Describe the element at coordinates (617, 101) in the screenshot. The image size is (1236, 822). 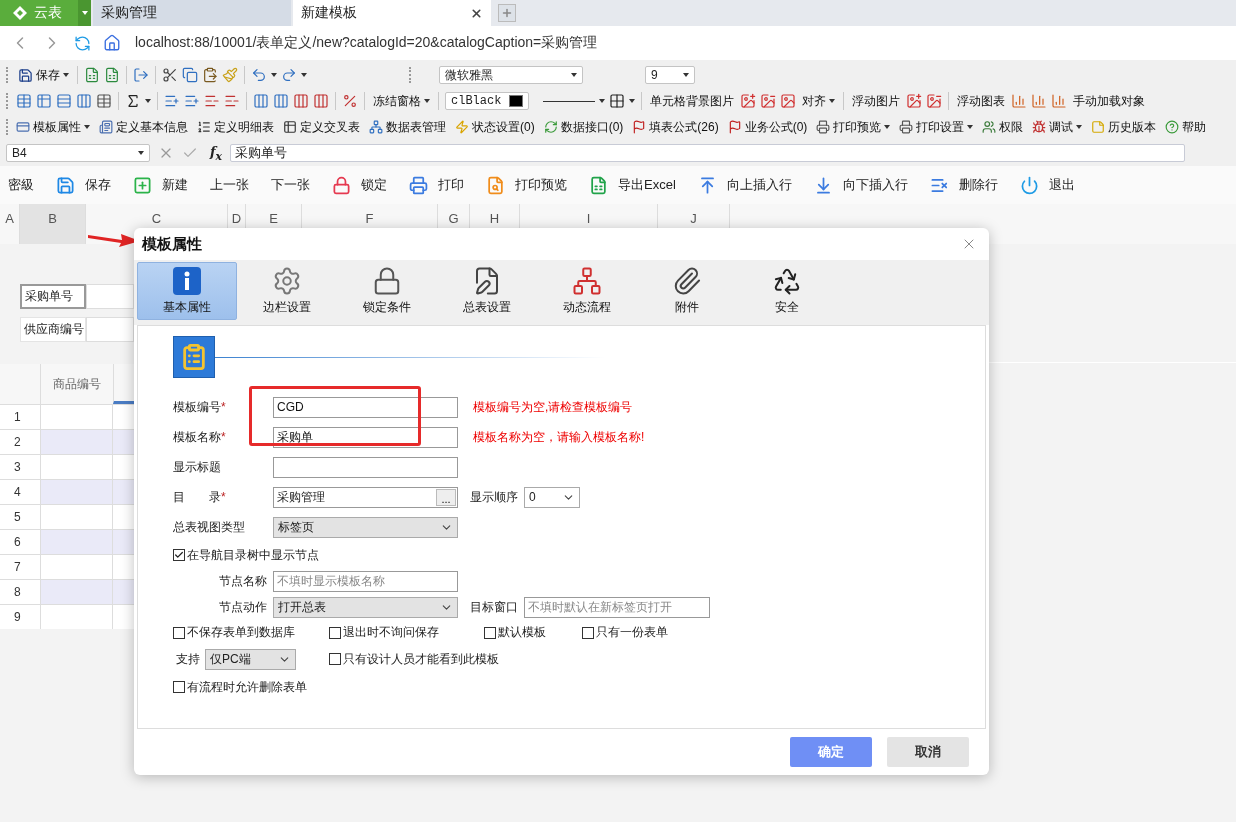
I see `border-icon` at that location.